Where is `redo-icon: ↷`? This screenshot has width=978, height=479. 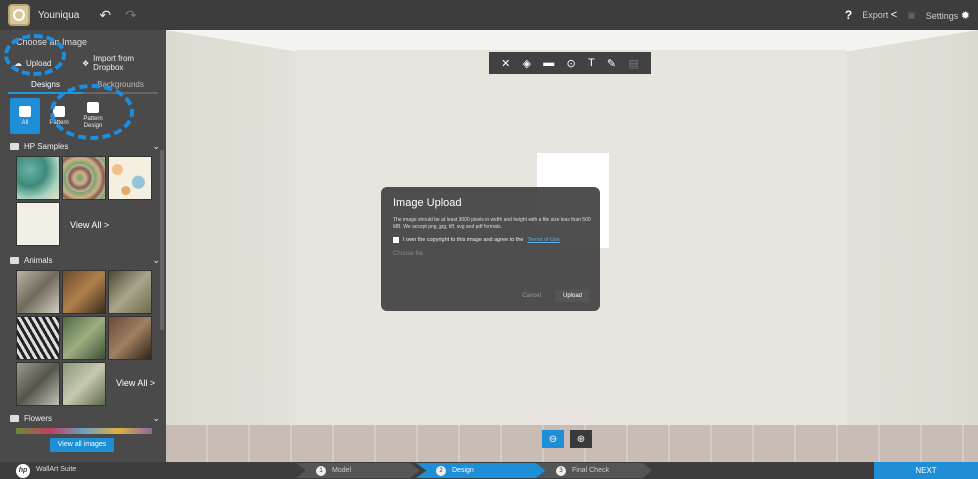
redo-icon: ↷ is located at coordinates (131, 15).